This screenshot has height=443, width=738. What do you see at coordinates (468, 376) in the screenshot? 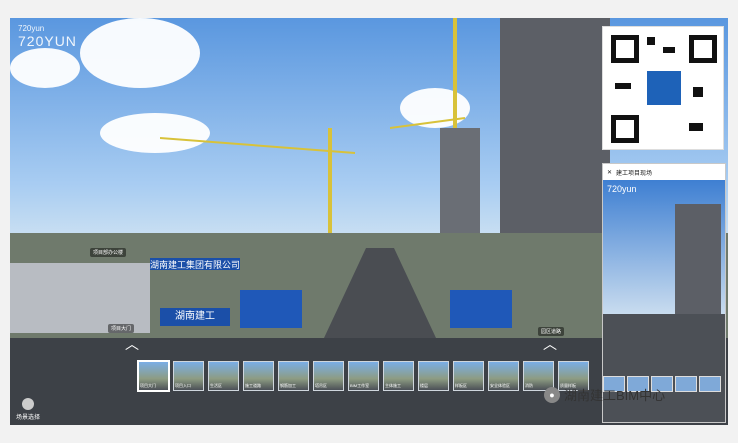
I see `scene-thumbnail: 样板区` at bounding box center [468, 376].